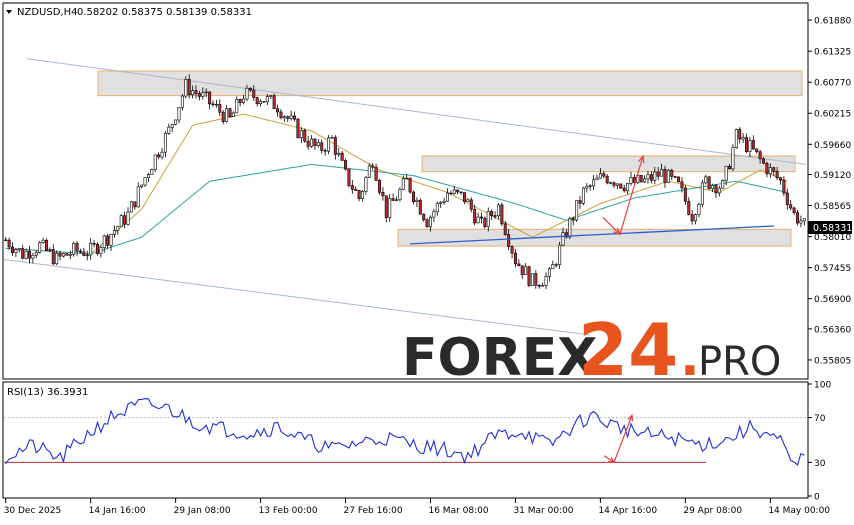  I want to click on time-tick-label: 14 Jan 16:00, so click(117, 511).